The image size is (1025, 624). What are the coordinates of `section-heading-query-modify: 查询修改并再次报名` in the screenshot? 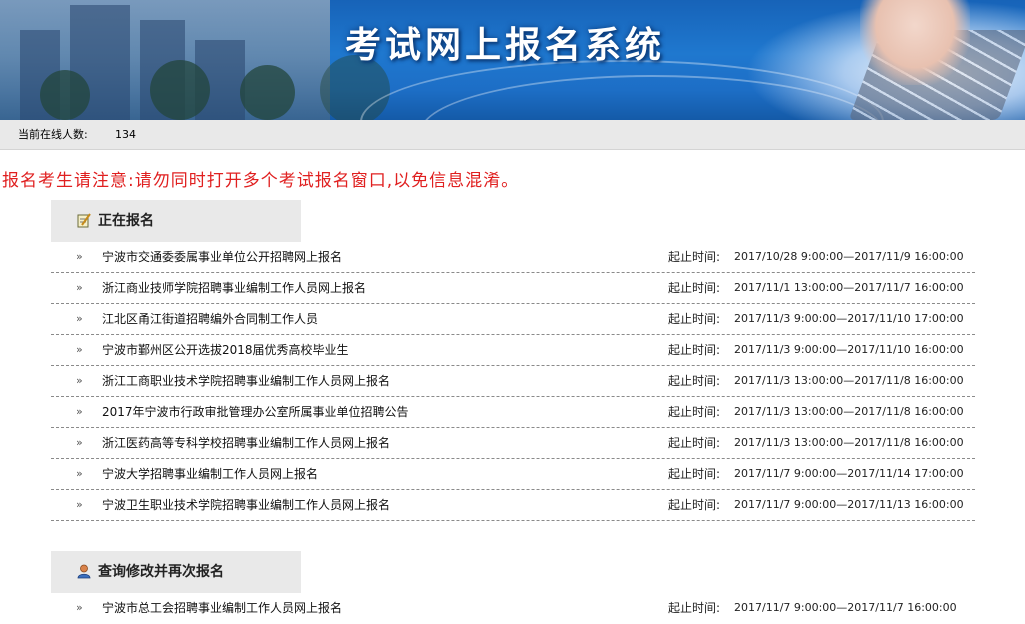 It's located at (176, 572).